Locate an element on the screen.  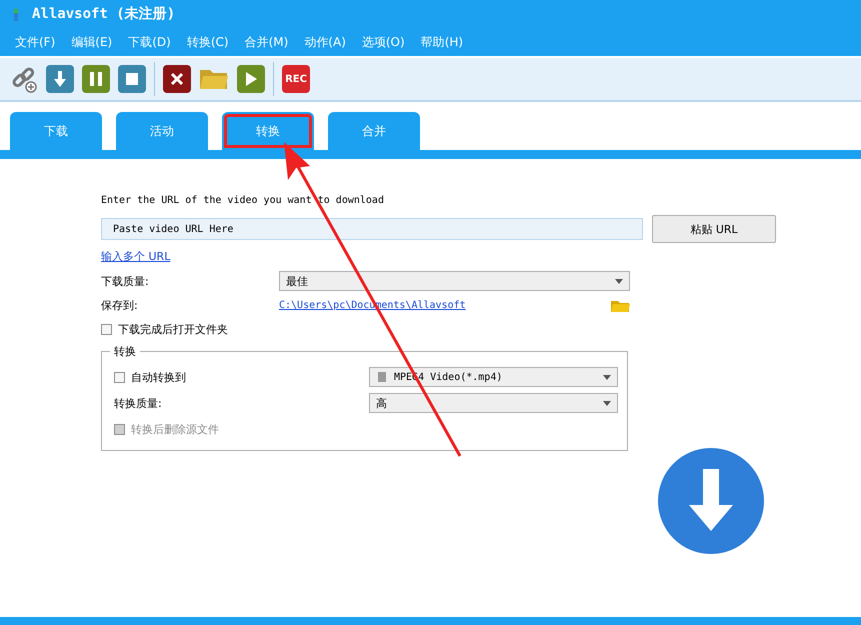
field-label: 下载质量: is located at coordinates (125, 281).